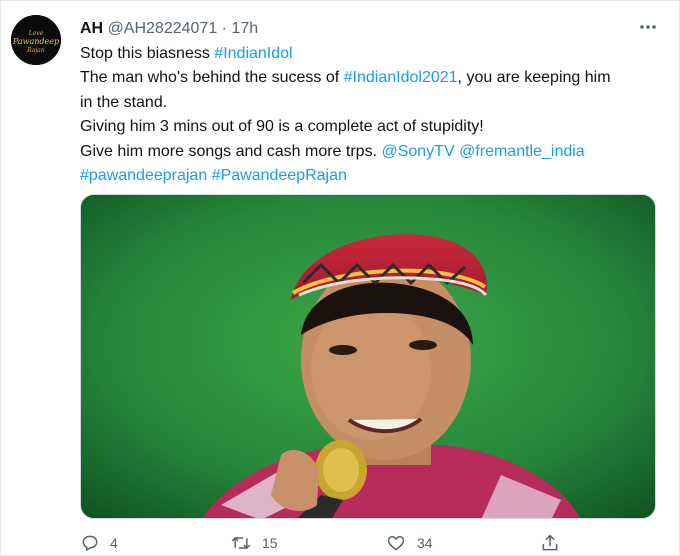  I want to click on share-icon, so click(550, 542).